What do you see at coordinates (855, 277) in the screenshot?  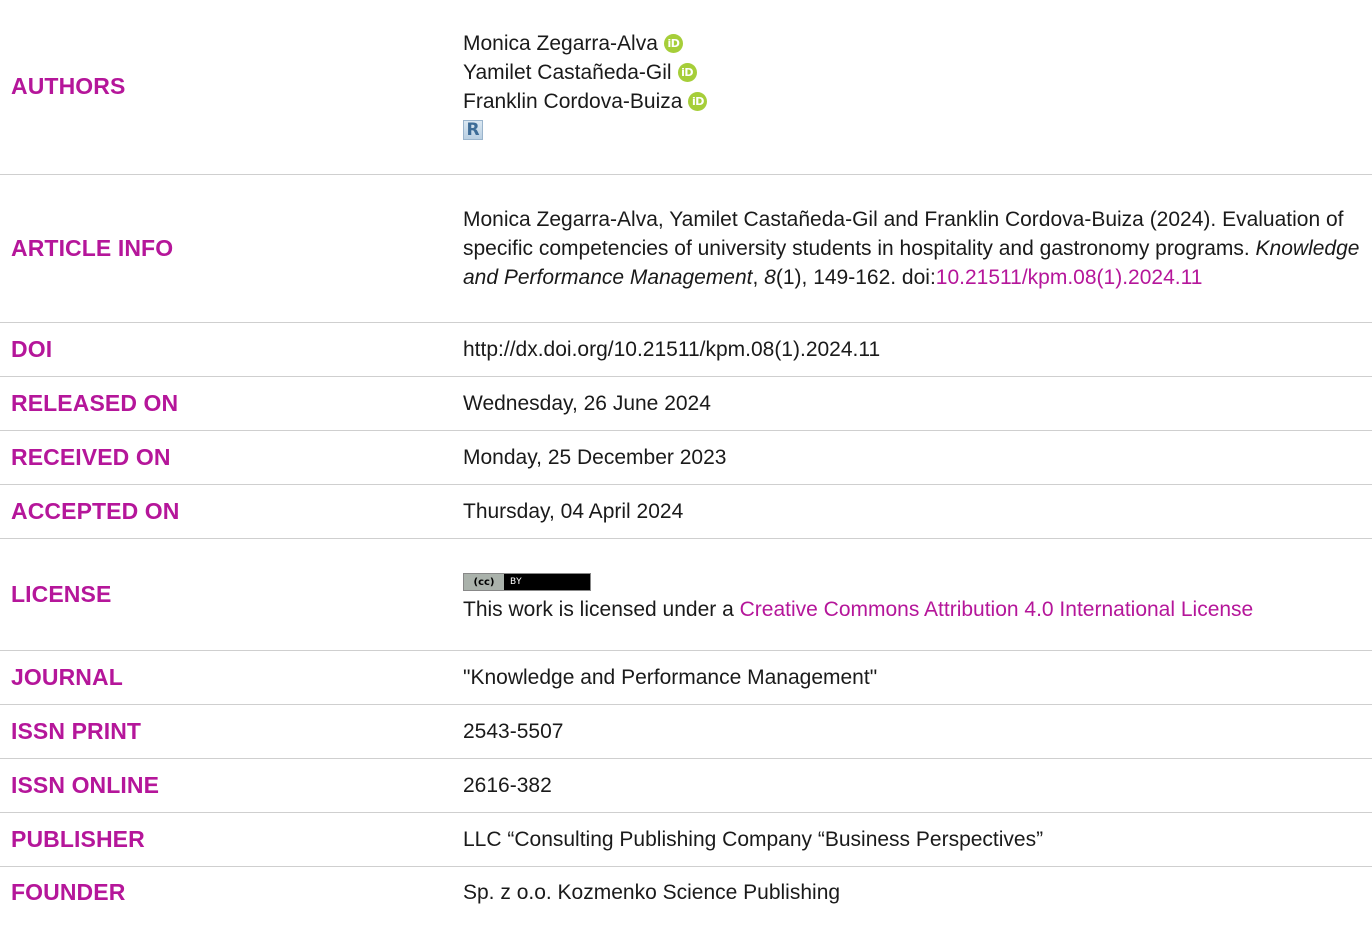 I see `citation-issue-pages: (1), 149-162. doi:` at bounding box center [855, 277].